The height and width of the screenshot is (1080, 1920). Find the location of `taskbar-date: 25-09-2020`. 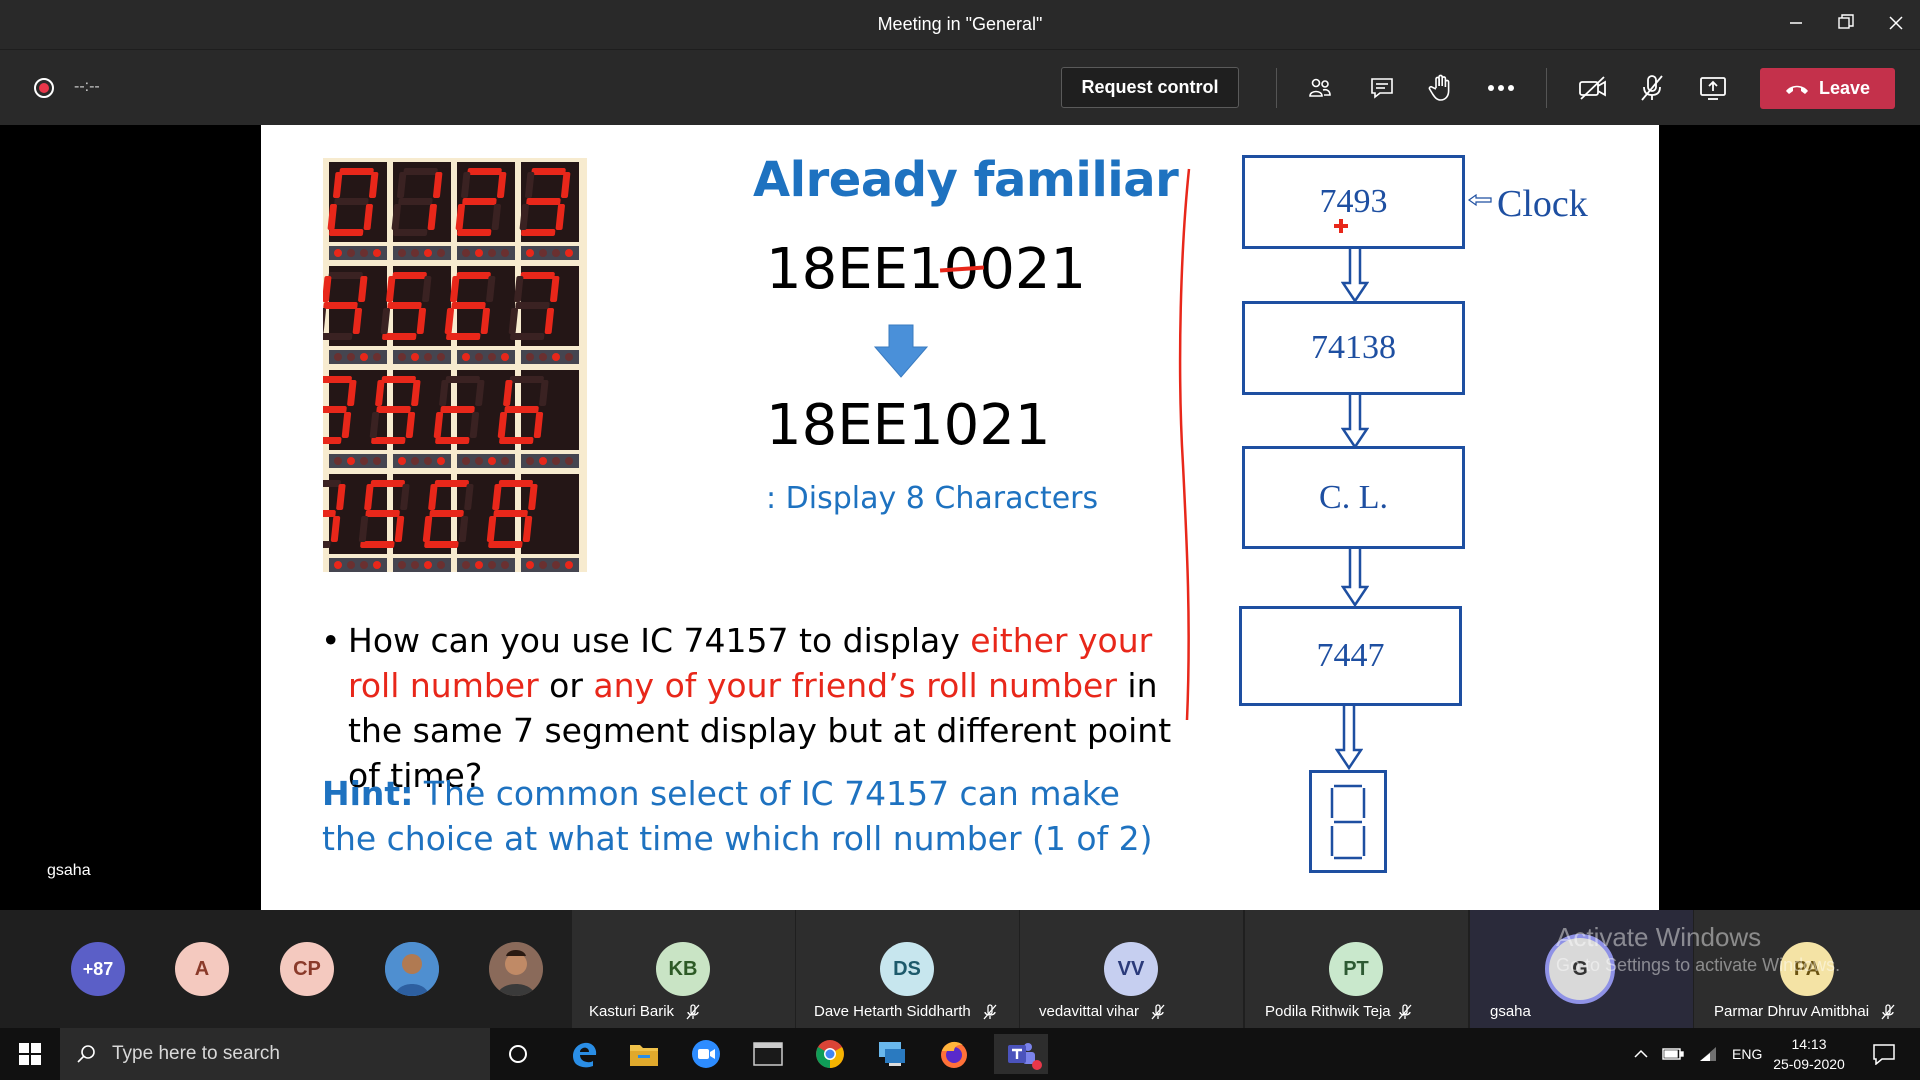

taskbar-date: 25-09-2020 is located at coordinates (1809, 1064).